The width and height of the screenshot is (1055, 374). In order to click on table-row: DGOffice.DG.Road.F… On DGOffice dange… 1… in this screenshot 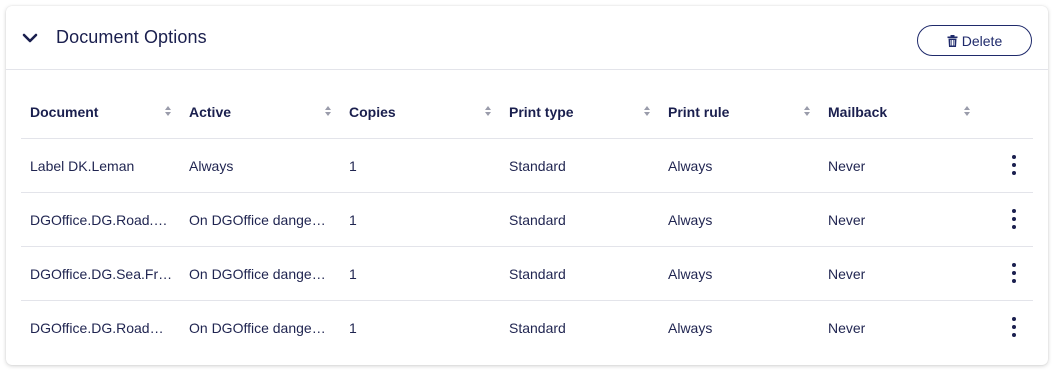, I will do `click(527, 220)`.